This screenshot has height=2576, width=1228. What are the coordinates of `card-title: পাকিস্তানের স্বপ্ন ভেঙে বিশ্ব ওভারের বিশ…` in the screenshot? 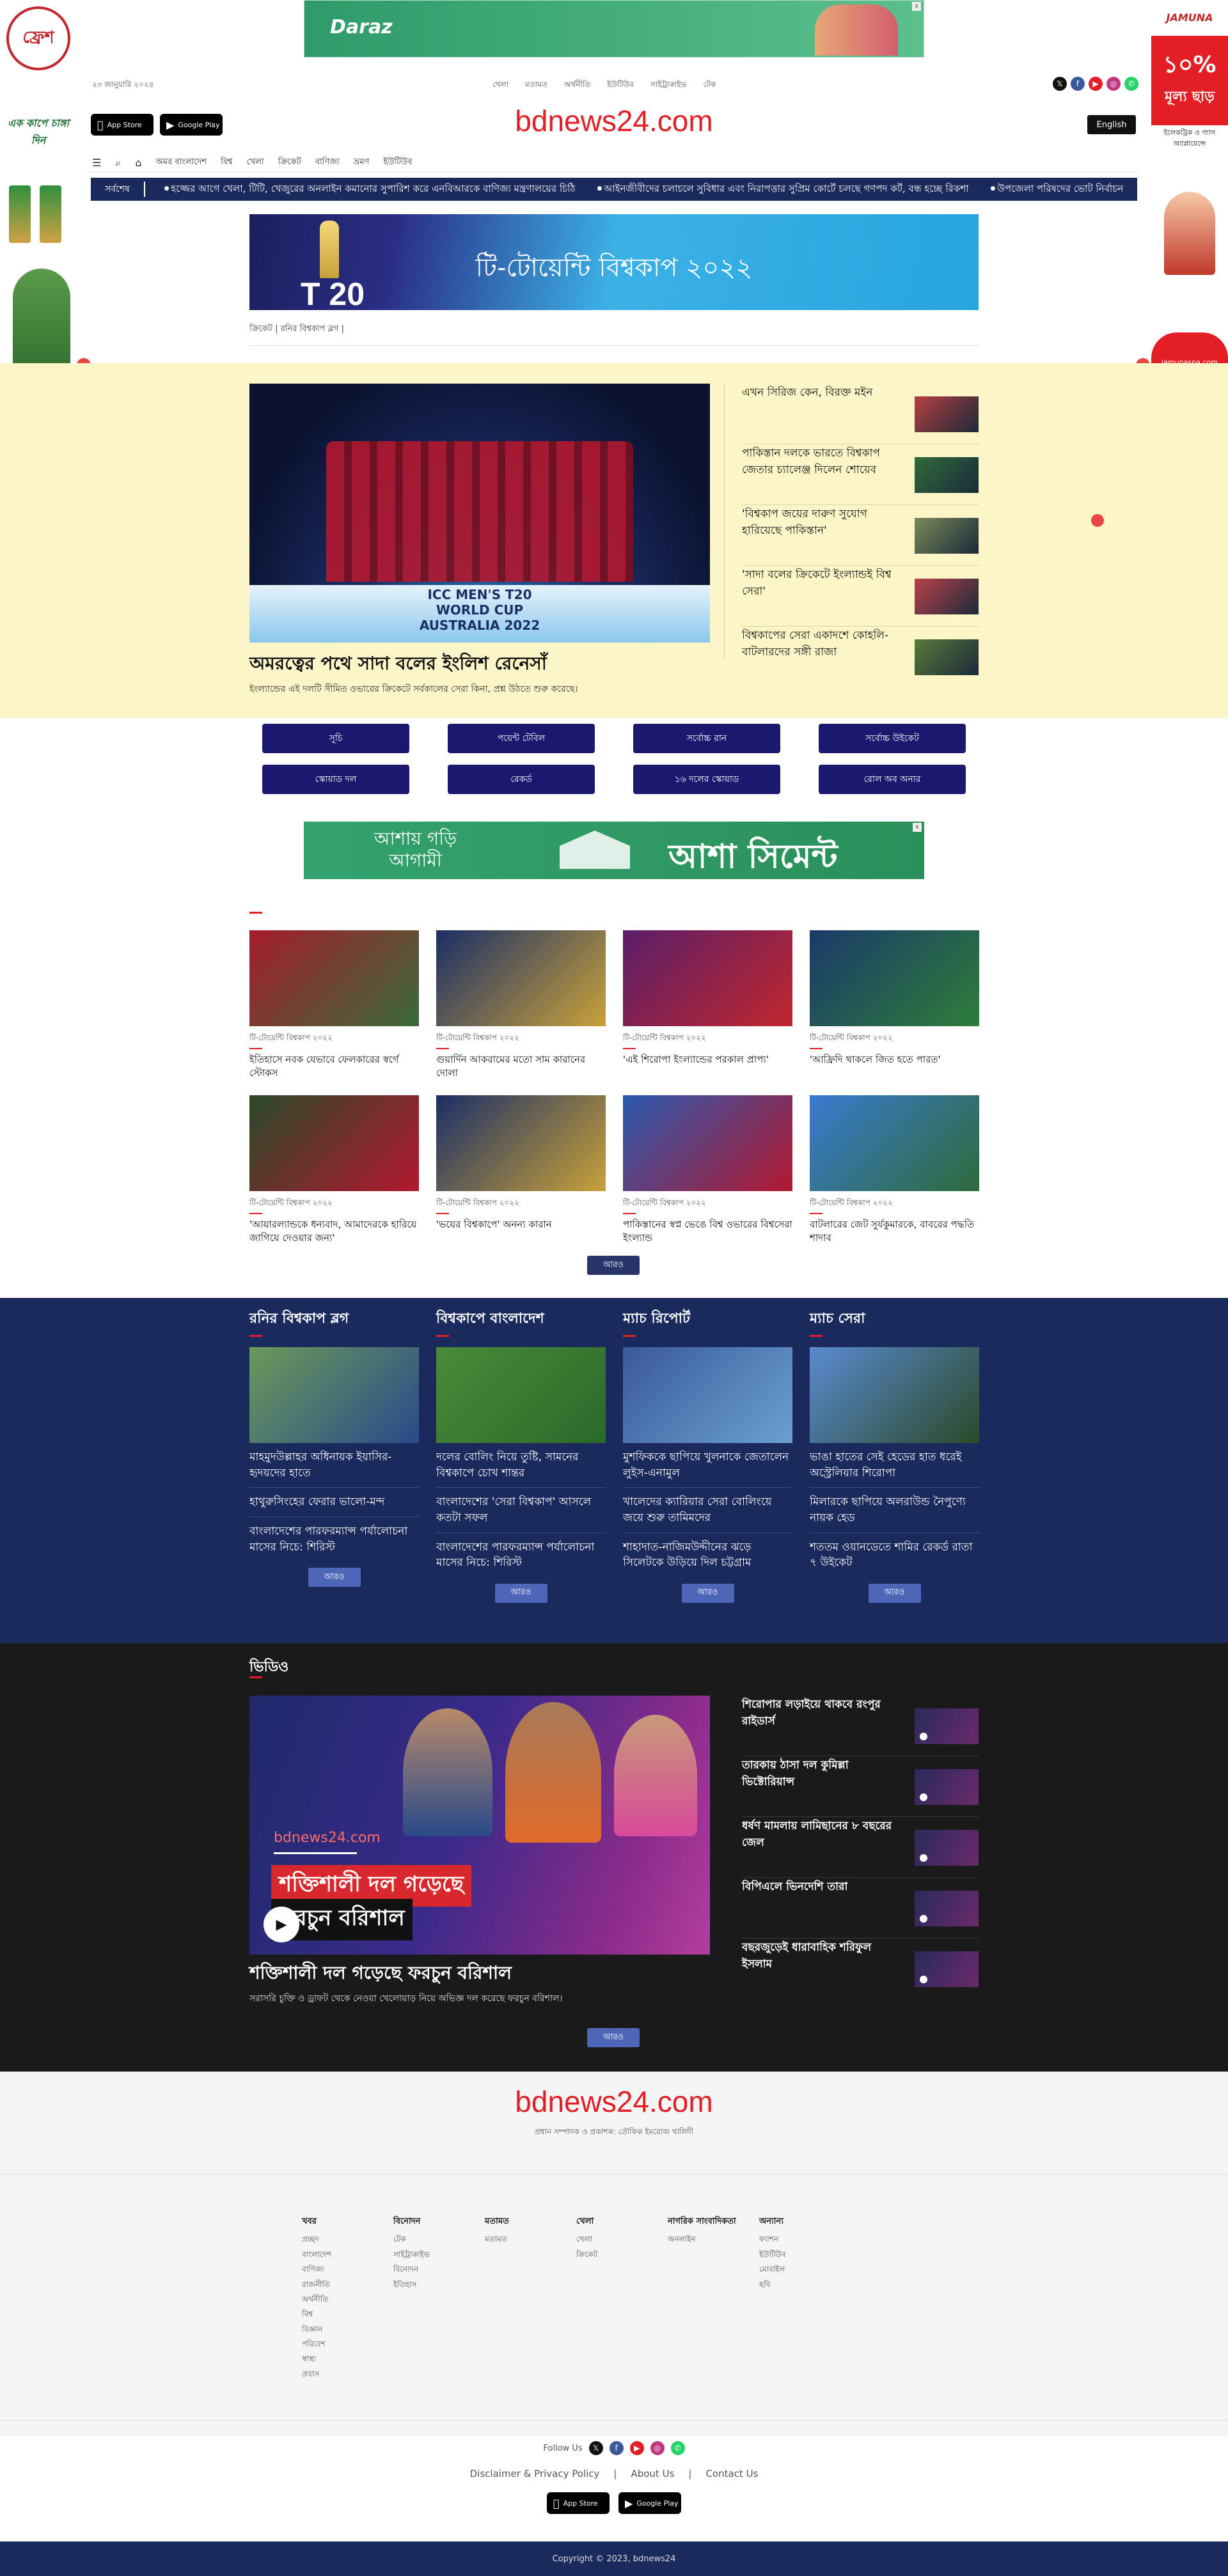 It's located at (707, 1231).